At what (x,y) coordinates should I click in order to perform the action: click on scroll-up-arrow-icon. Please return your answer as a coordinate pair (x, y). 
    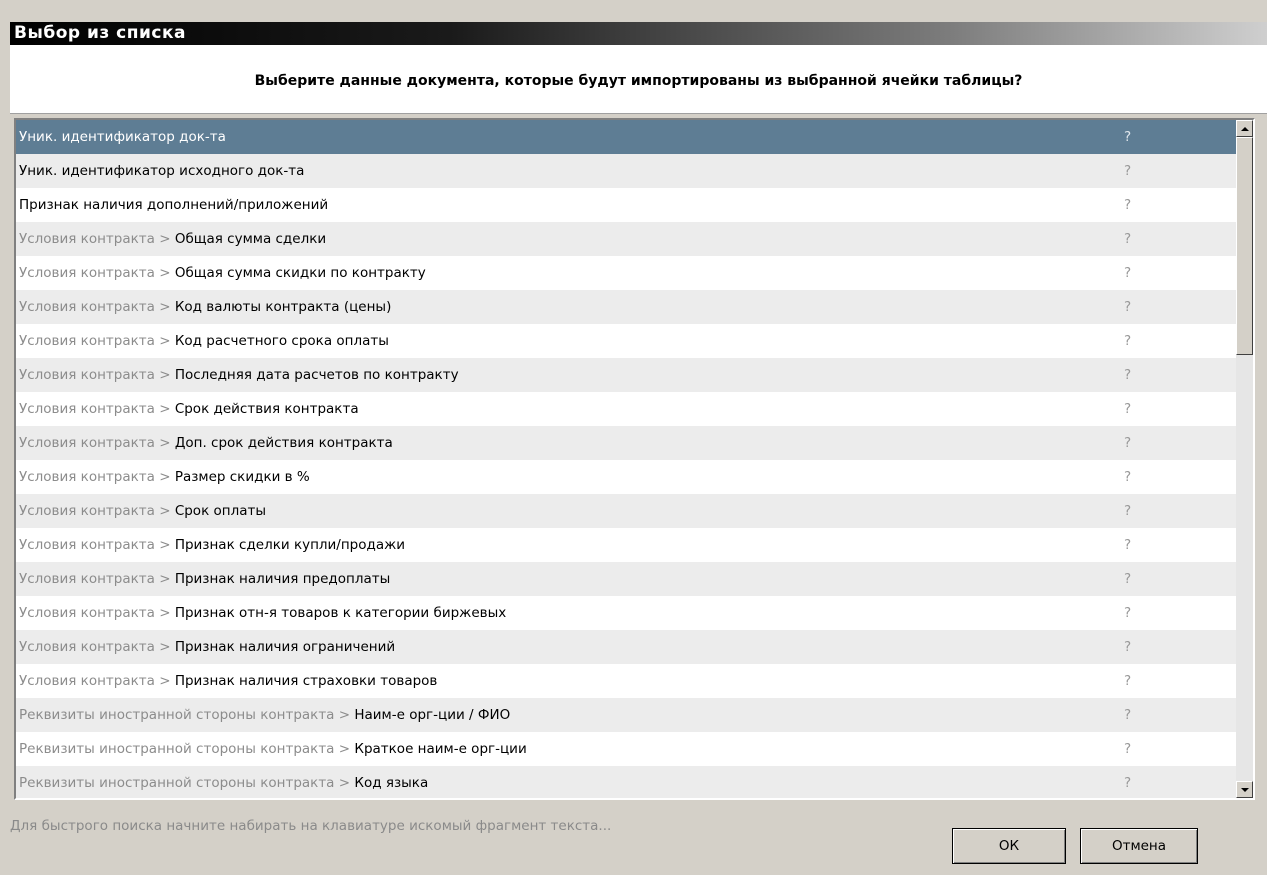
    Looking at the image, I should click on (1244, 128).